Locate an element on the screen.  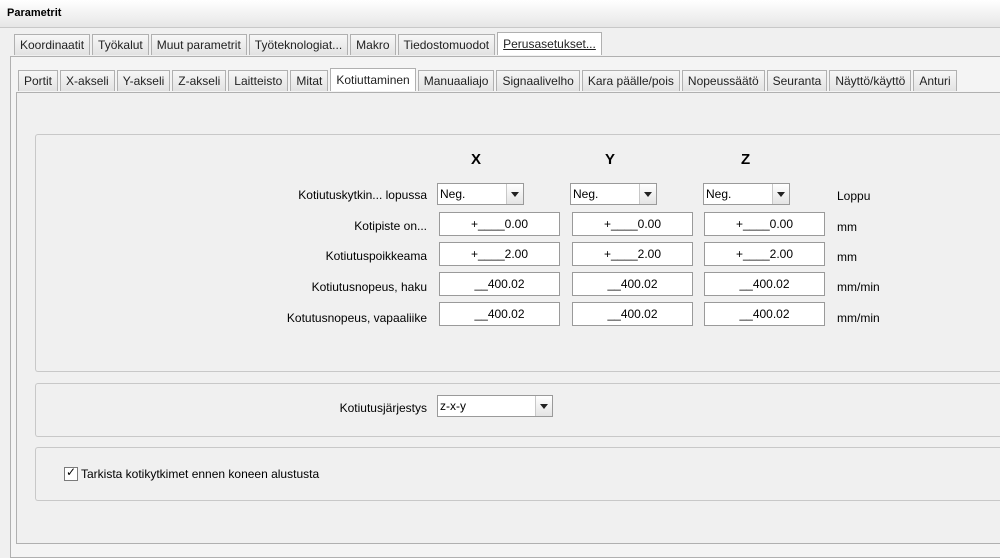
tab-x-akseli: X-akseli is located at coordinates (87, 80).